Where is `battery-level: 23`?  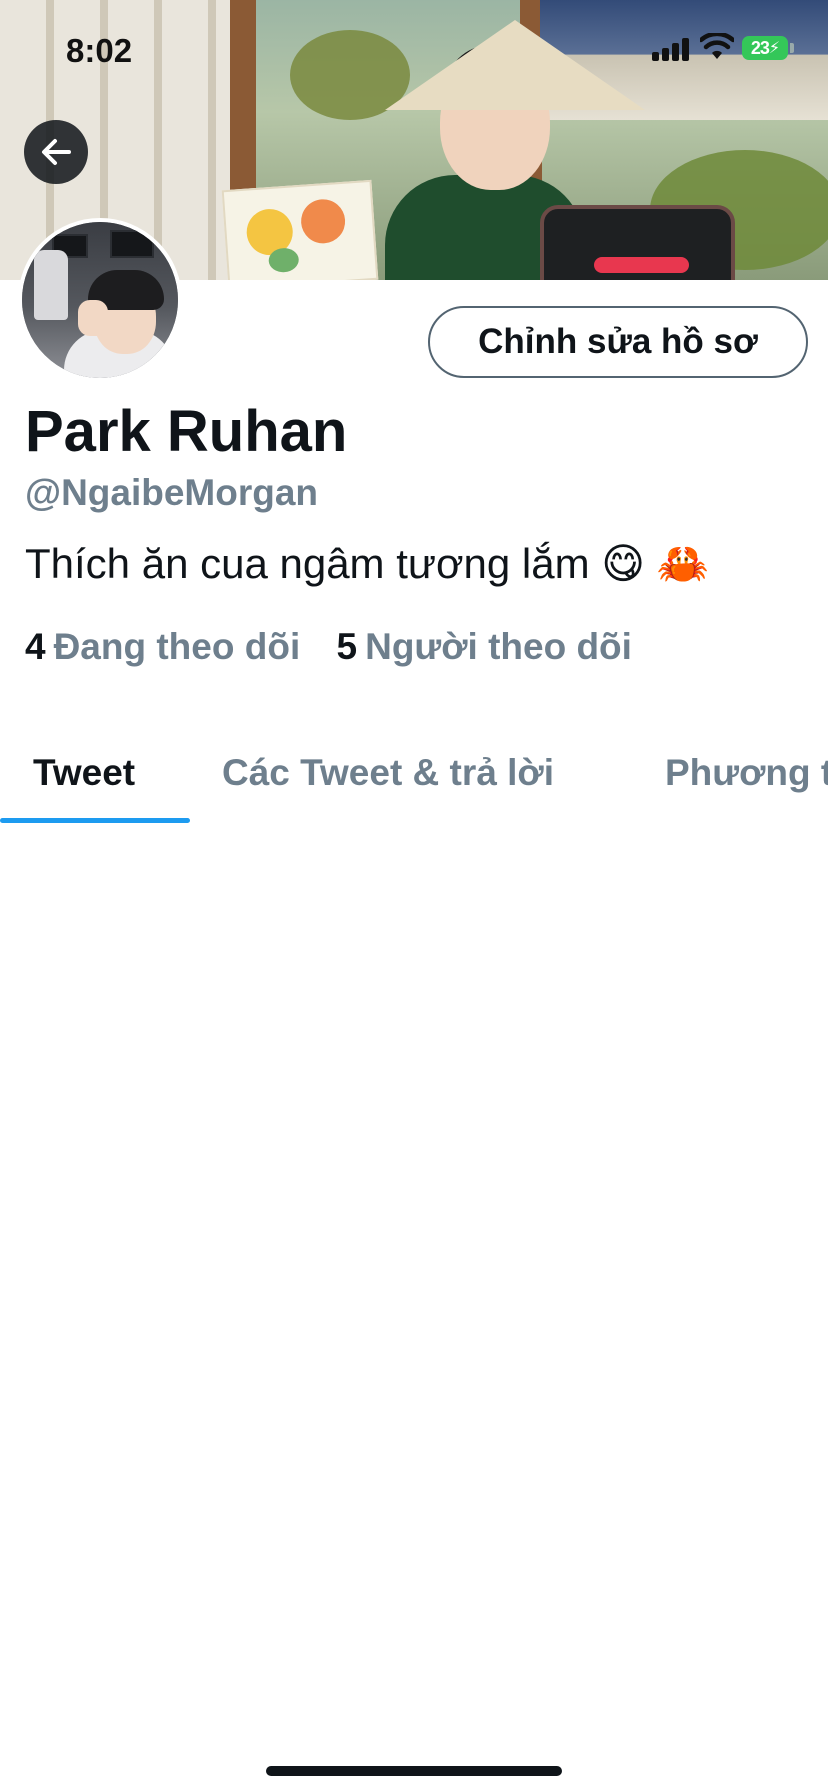 battery-level: 23 is located at coordinates (760, 47).